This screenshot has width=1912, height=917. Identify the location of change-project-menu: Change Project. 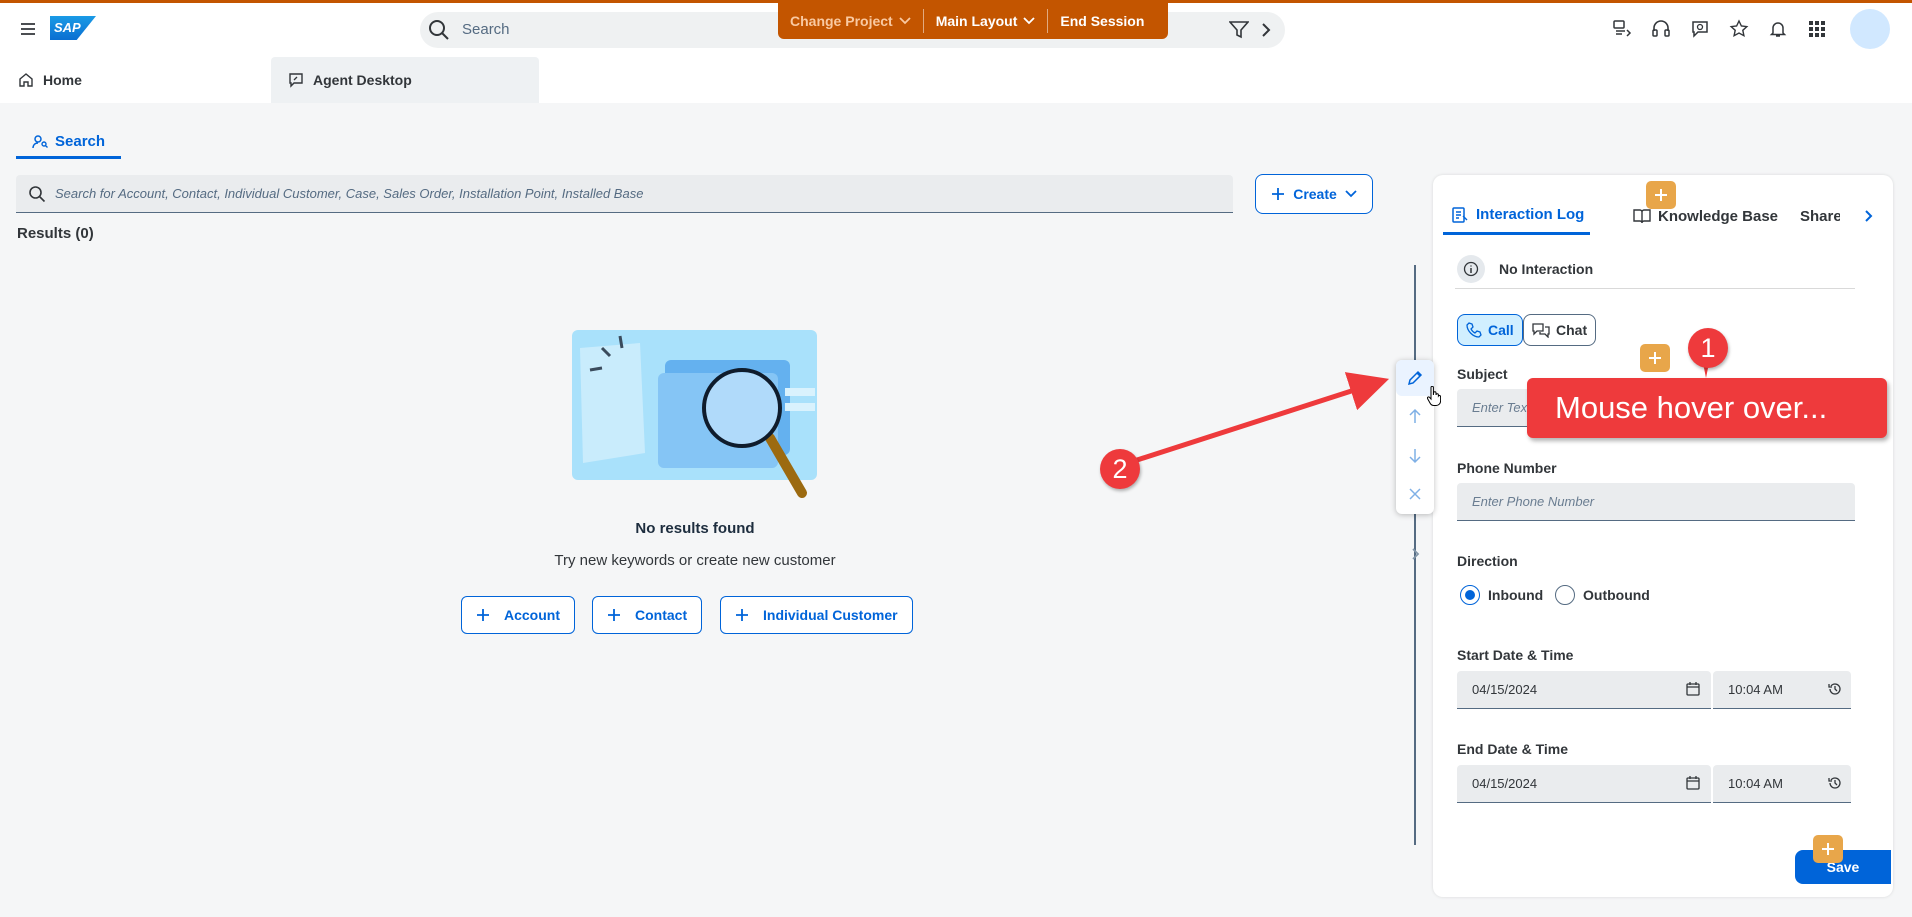
(851, 21).